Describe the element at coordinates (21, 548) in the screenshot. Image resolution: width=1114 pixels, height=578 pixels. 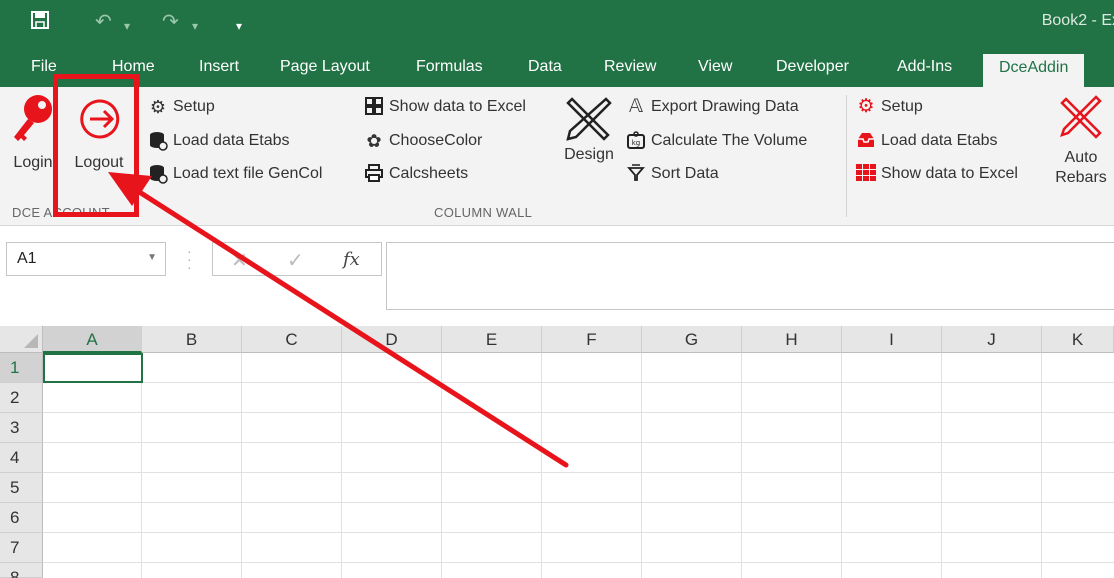
I see `row-header-7: 7` at that location.